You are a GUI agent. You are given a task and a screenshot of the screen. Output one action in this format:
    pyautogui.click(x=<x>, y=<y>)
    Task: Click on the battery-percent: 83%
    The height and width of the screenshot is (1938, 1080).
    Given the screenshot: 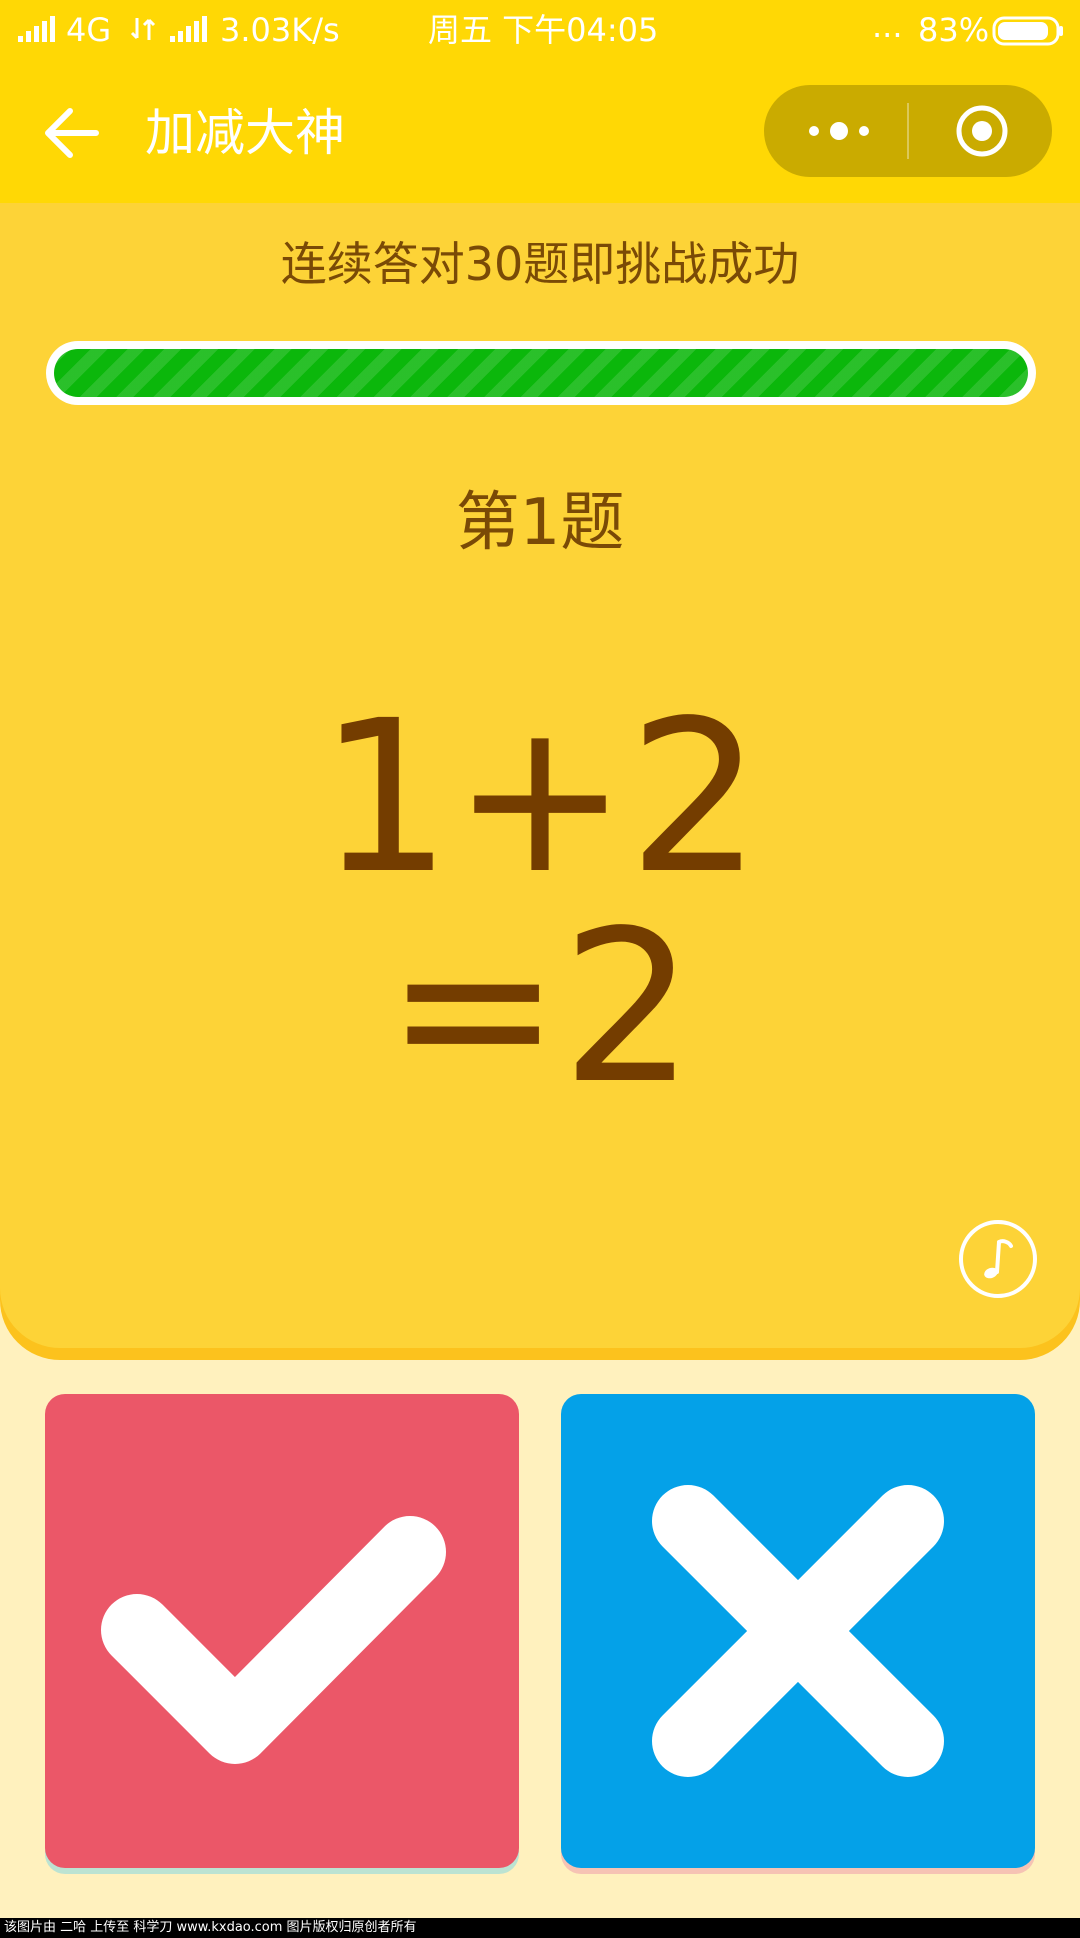 What is the action you would take?
    pyautogui.click(x=954, y=30)
    